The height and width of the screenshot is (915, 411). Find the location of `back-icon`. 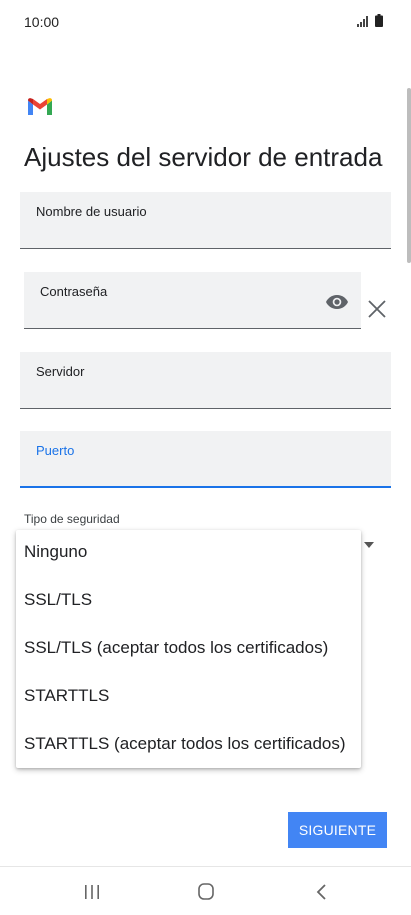

back-icon is located at coordinates (322, 892).